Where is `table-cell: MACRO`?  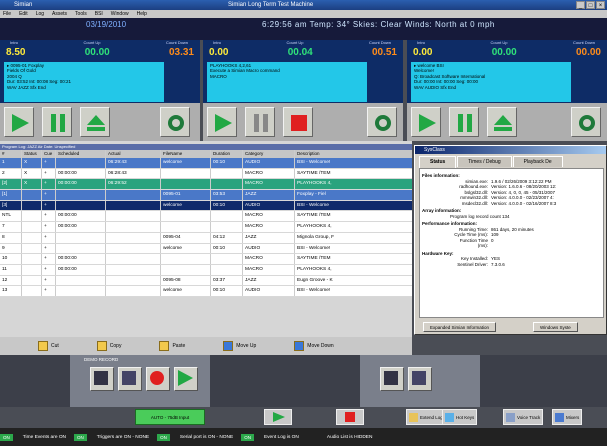
table-cell: MACRO is located at coordinates (269, 173).